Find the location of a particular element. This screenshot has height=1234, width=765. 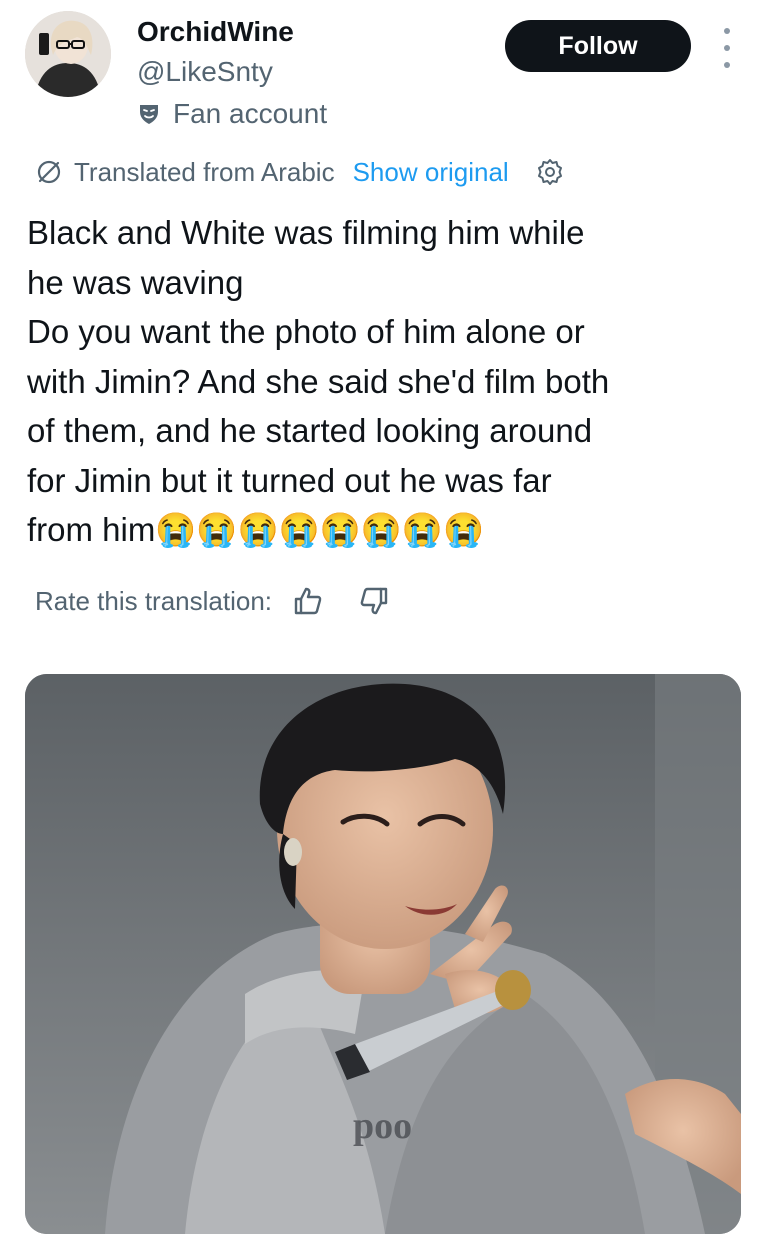

translate-icon is located at coordinates (49, 172).